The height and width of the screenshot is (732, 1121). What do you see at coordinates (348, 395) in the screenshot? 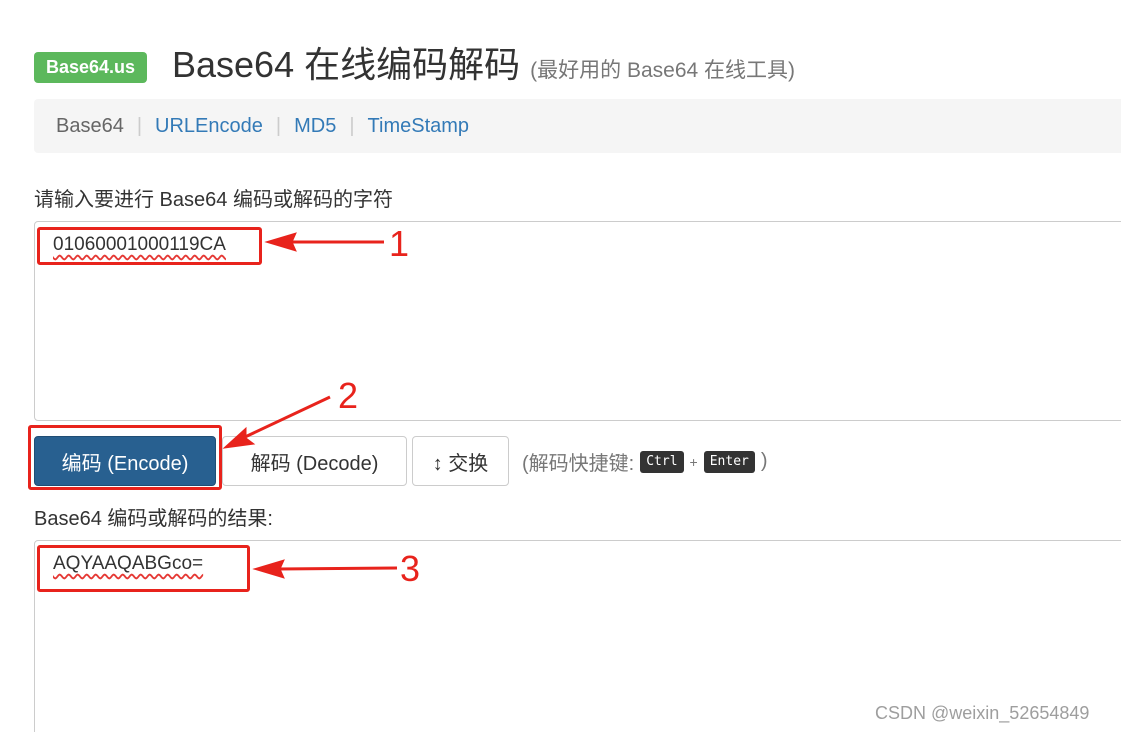
I see `annotation-number-2: 2` at bounding box center [348, 395].